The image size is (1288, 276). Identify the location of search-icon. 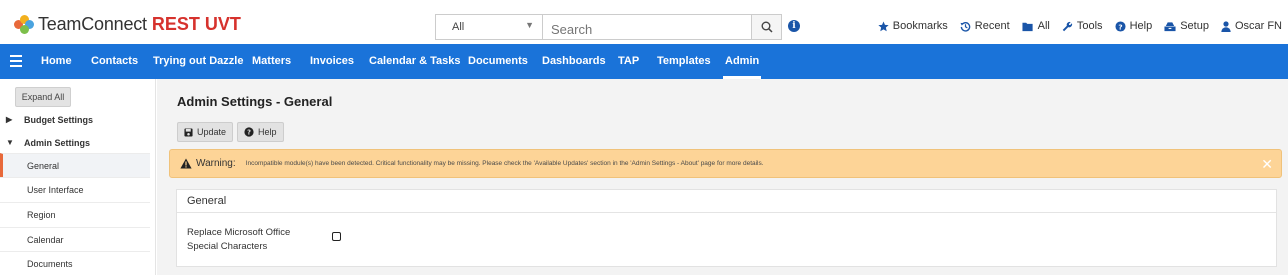
(767, 27).